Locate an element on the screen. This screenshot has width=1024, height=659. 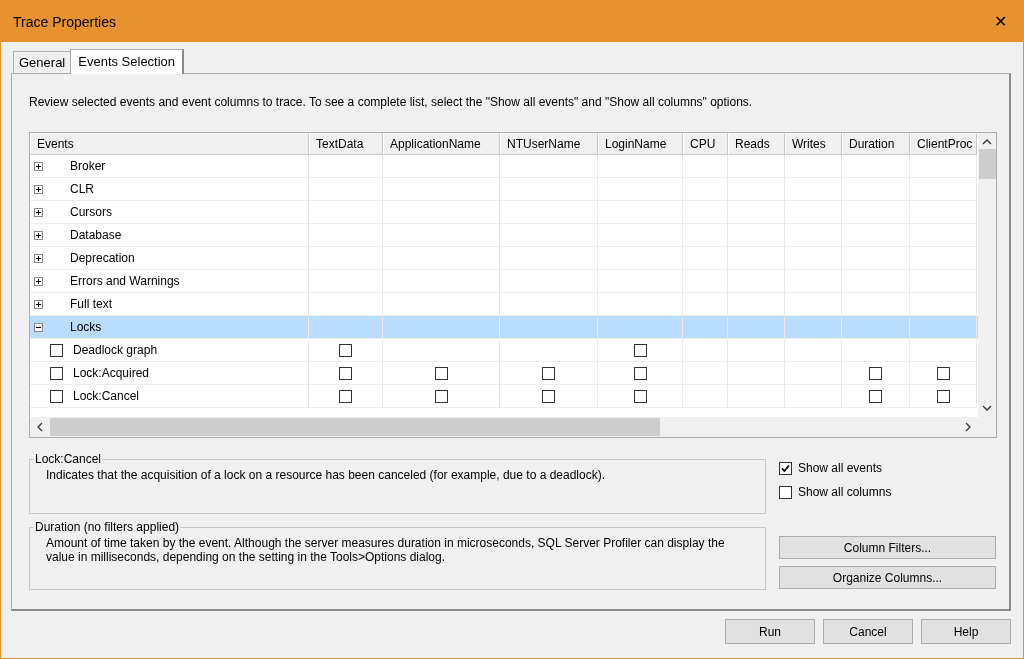
tab: Events Selection is located at coordinates (127, 61).